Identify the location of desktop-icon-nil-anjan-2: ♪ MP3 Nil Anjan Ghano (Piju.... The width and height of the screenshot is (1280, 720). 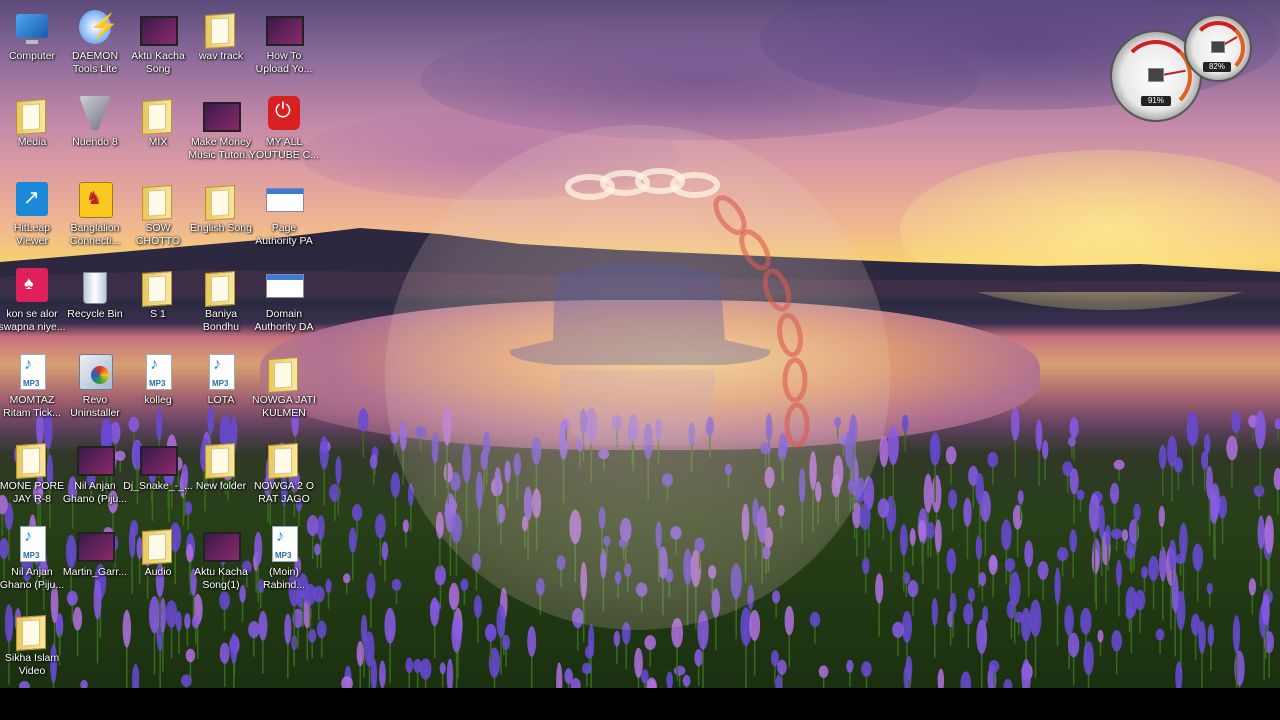
(32, 560).